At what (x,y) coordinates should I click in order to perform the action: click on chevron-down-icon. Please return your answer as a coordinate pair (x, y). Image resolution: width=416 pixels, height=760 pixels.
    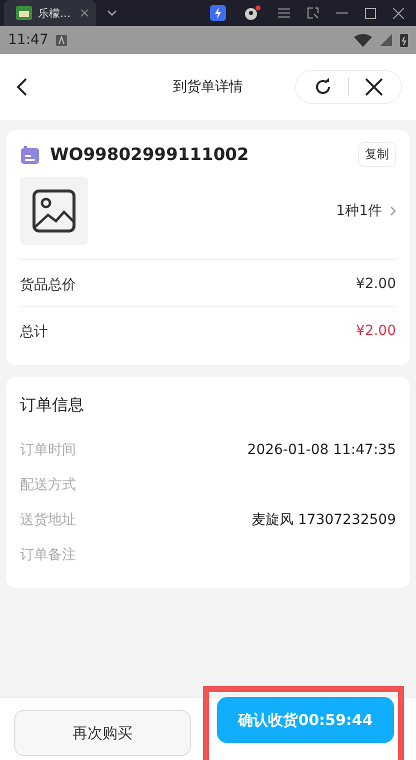
    Looking at the image, I should click on (112, 13).